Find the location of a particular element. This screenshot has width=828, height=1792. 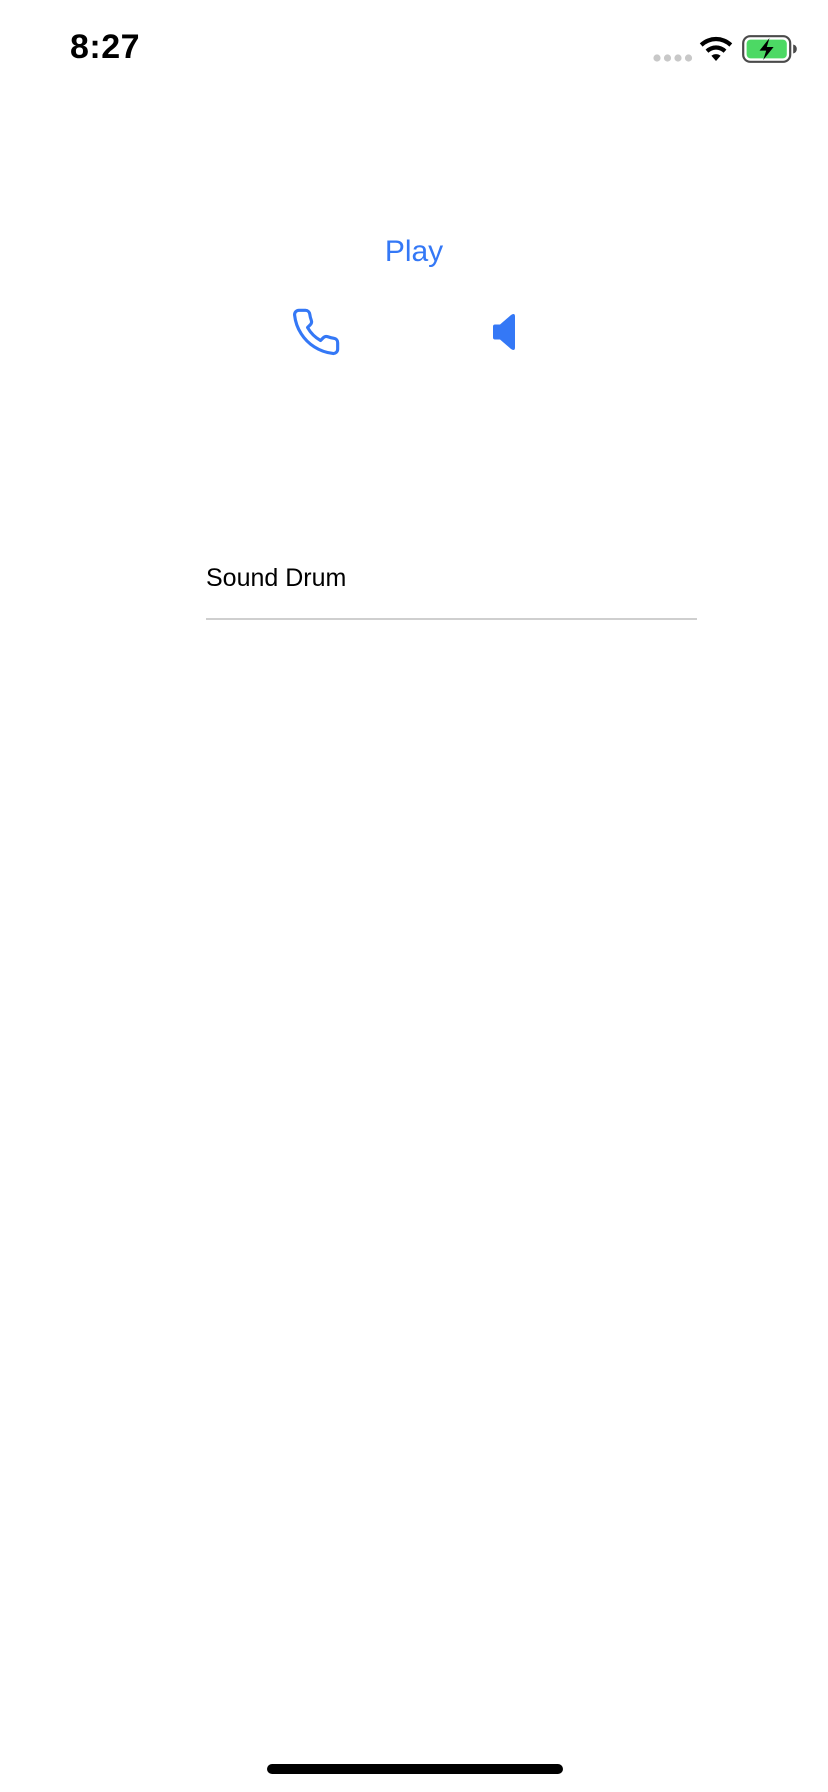

sound-text-field: Sound Drum is located at coordinates (451, 586).